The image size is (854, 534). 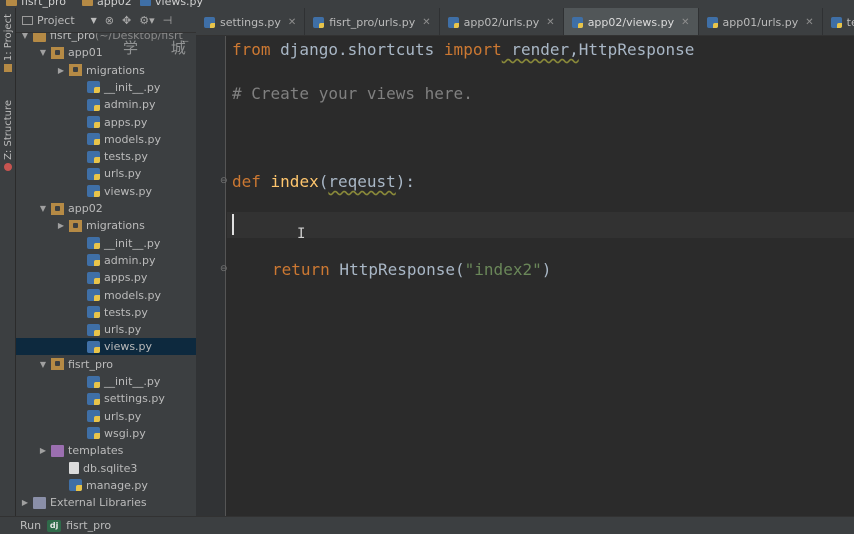 What do you see at coordinates (128, 347) in the screenshot?
I see `tree-item-label: views.py` at bounding box center [128, 347].